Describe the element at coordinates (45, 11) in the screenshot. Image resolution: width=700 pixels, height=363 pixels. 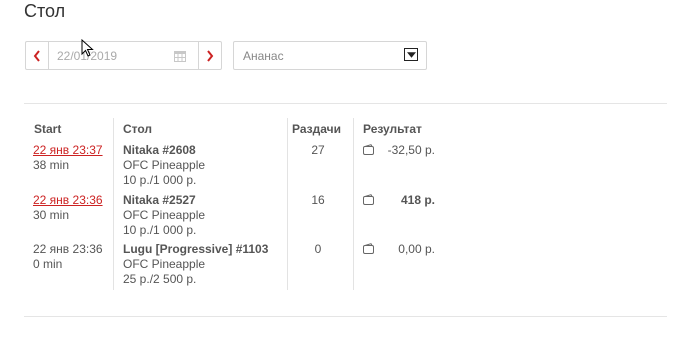
I see `page-title: Стол` at that location.